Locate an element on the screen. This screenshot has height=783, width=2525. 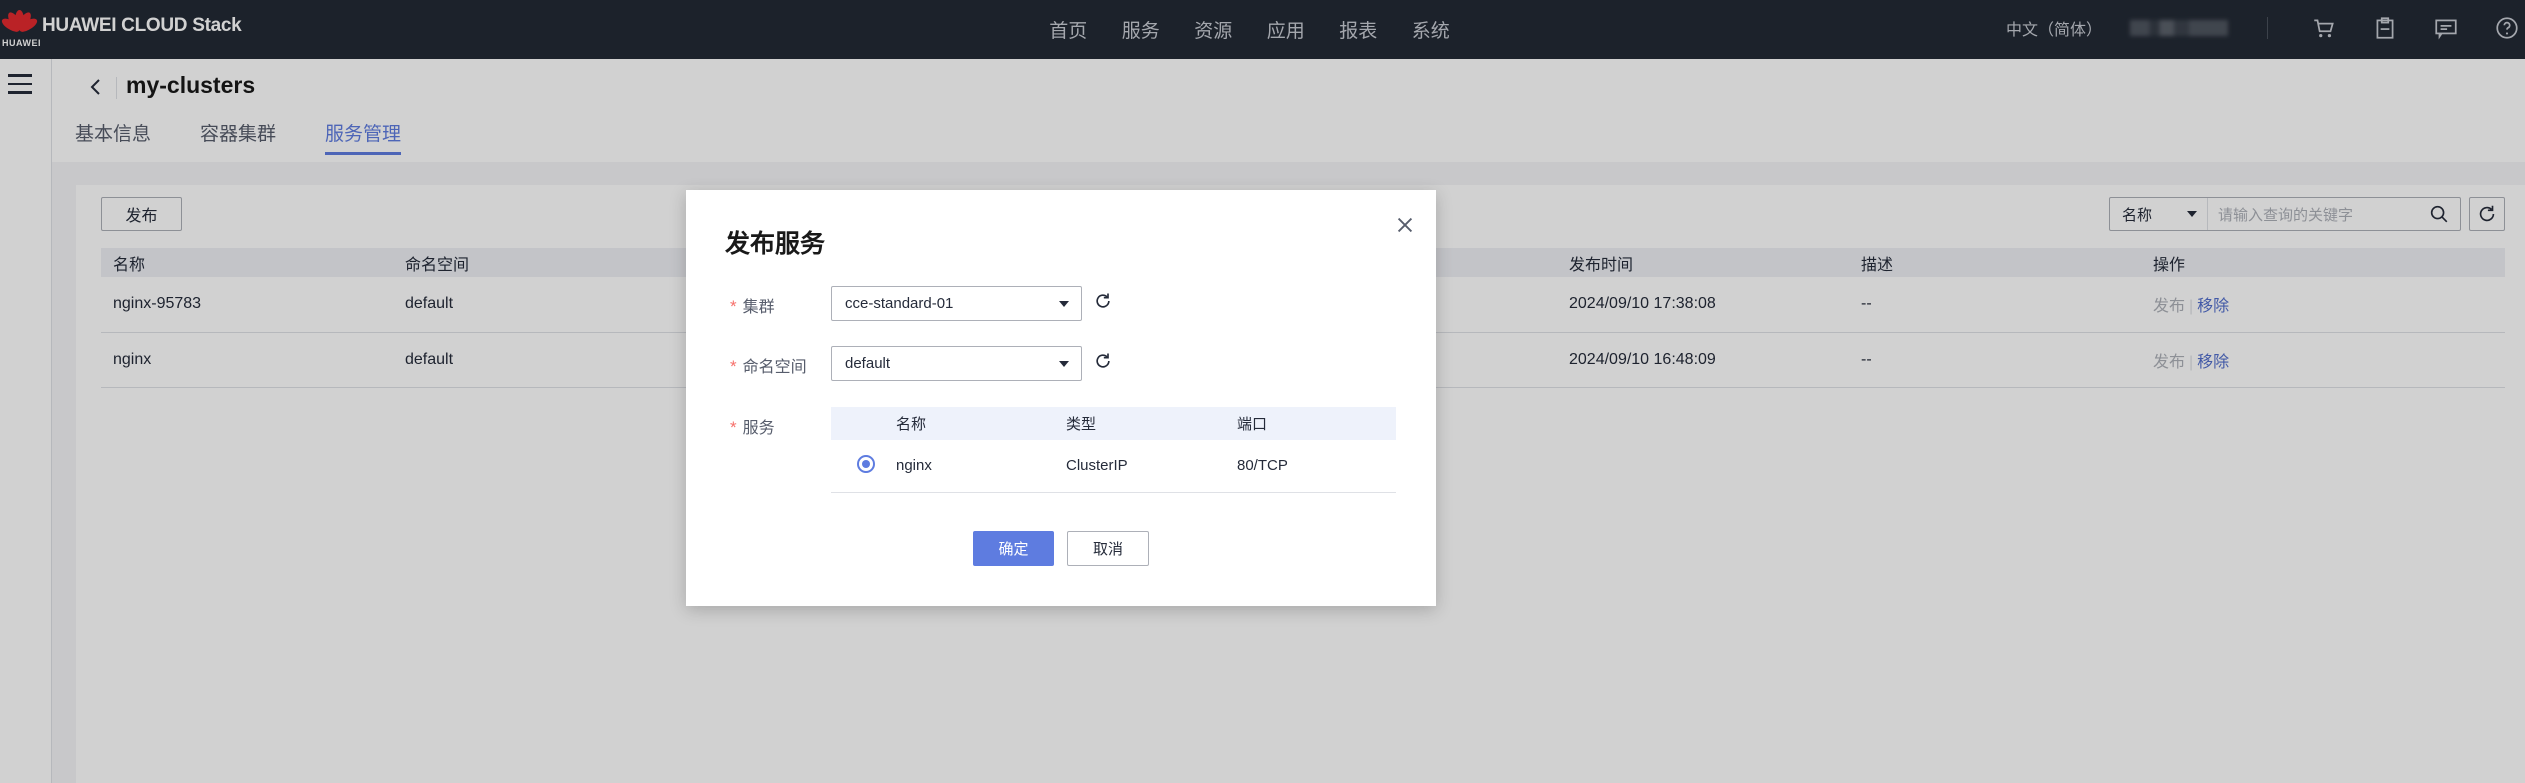
table-header-row: 名称 类型 端口 is located at coordinates (1113, 423).